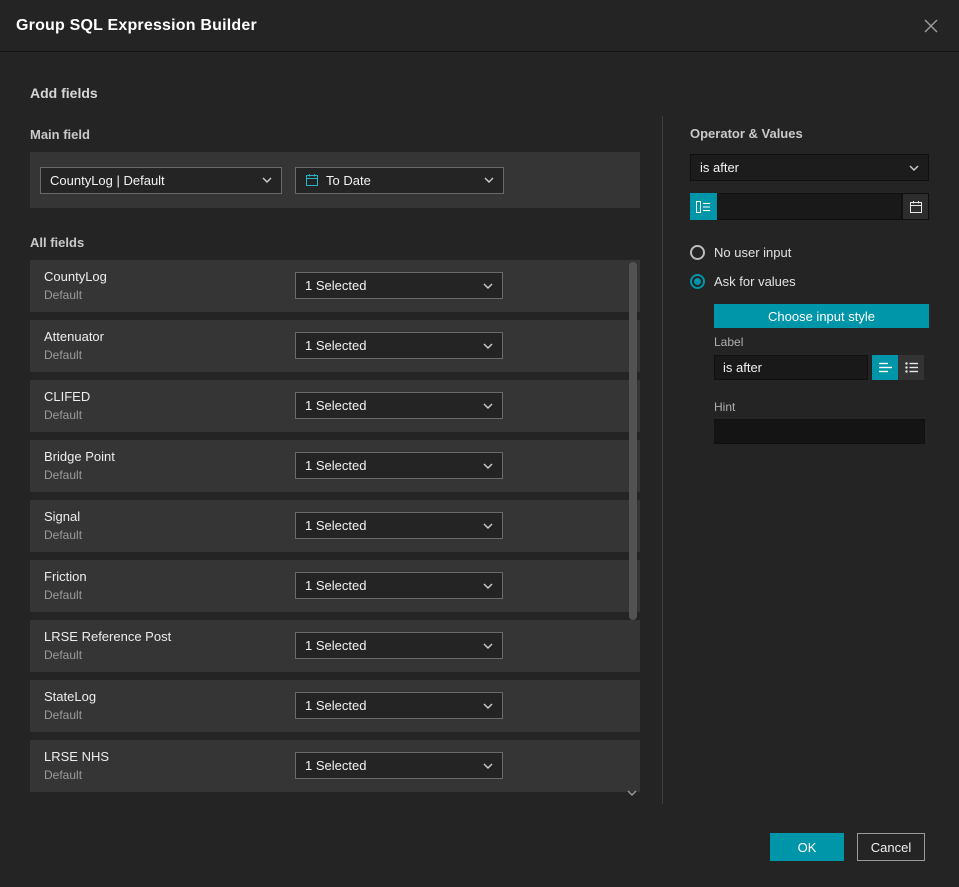 This screenshot has height=887, width=959. What do you see at coordinates (791, 367) in the screenshot?
I see `label-input` at bounding box center [791, 367].